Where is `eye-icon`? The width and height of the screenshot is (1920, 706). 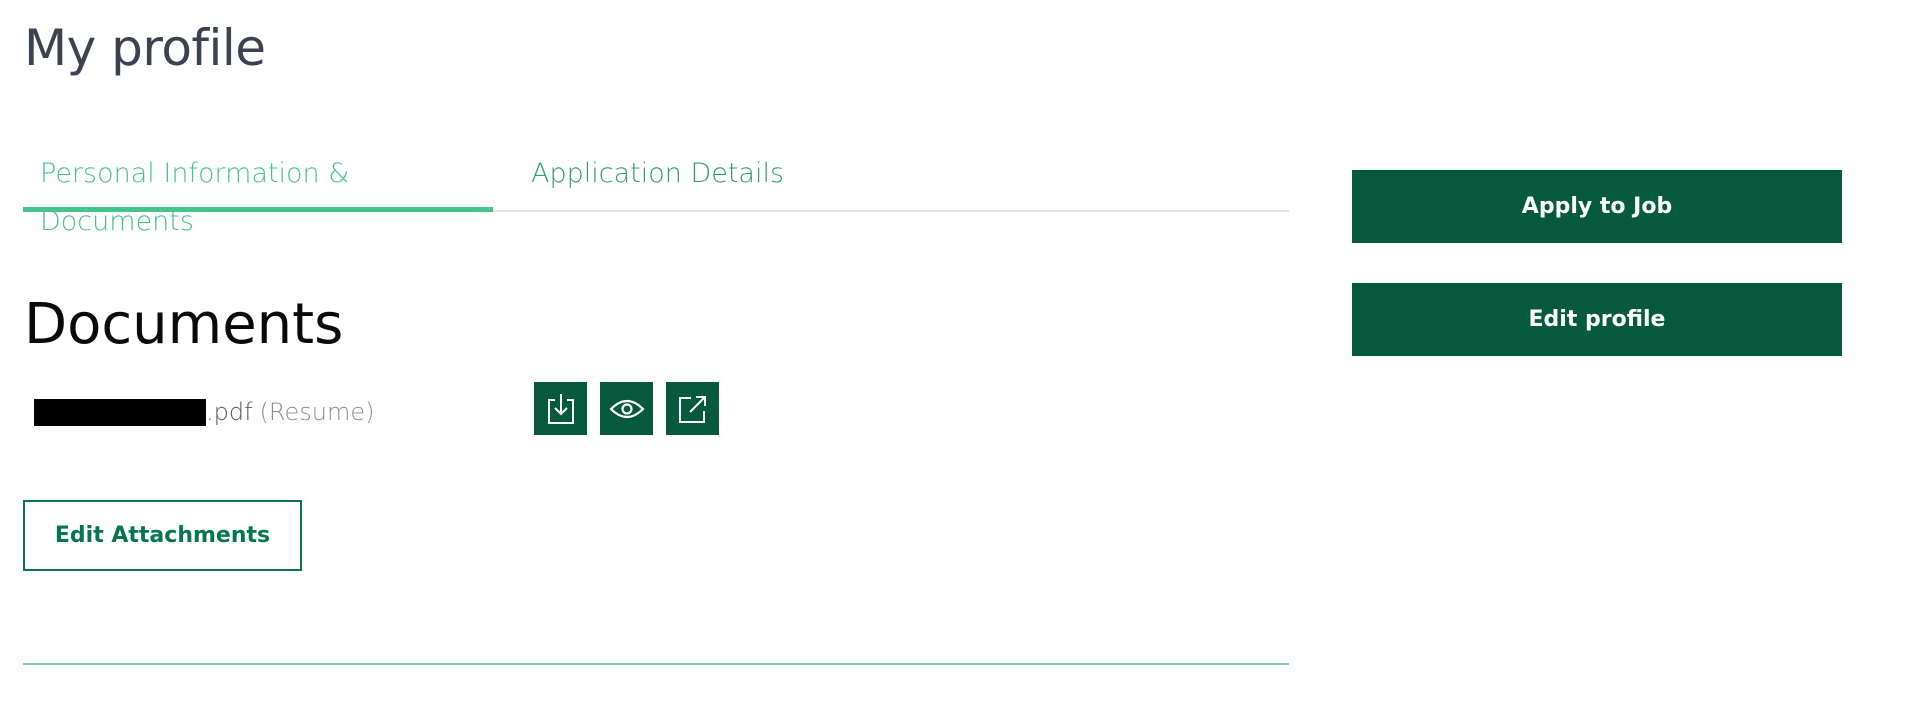 eye-icon is located at coordinates (626, 408).